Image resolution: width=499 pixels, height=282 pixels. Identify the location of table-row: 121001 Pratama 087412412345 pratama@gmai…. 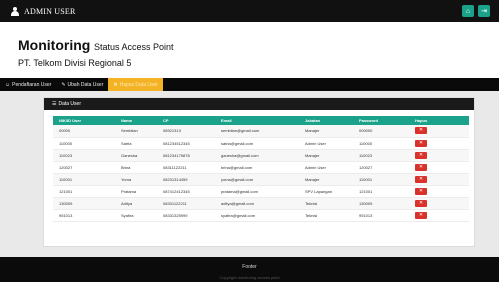
(261, 191).